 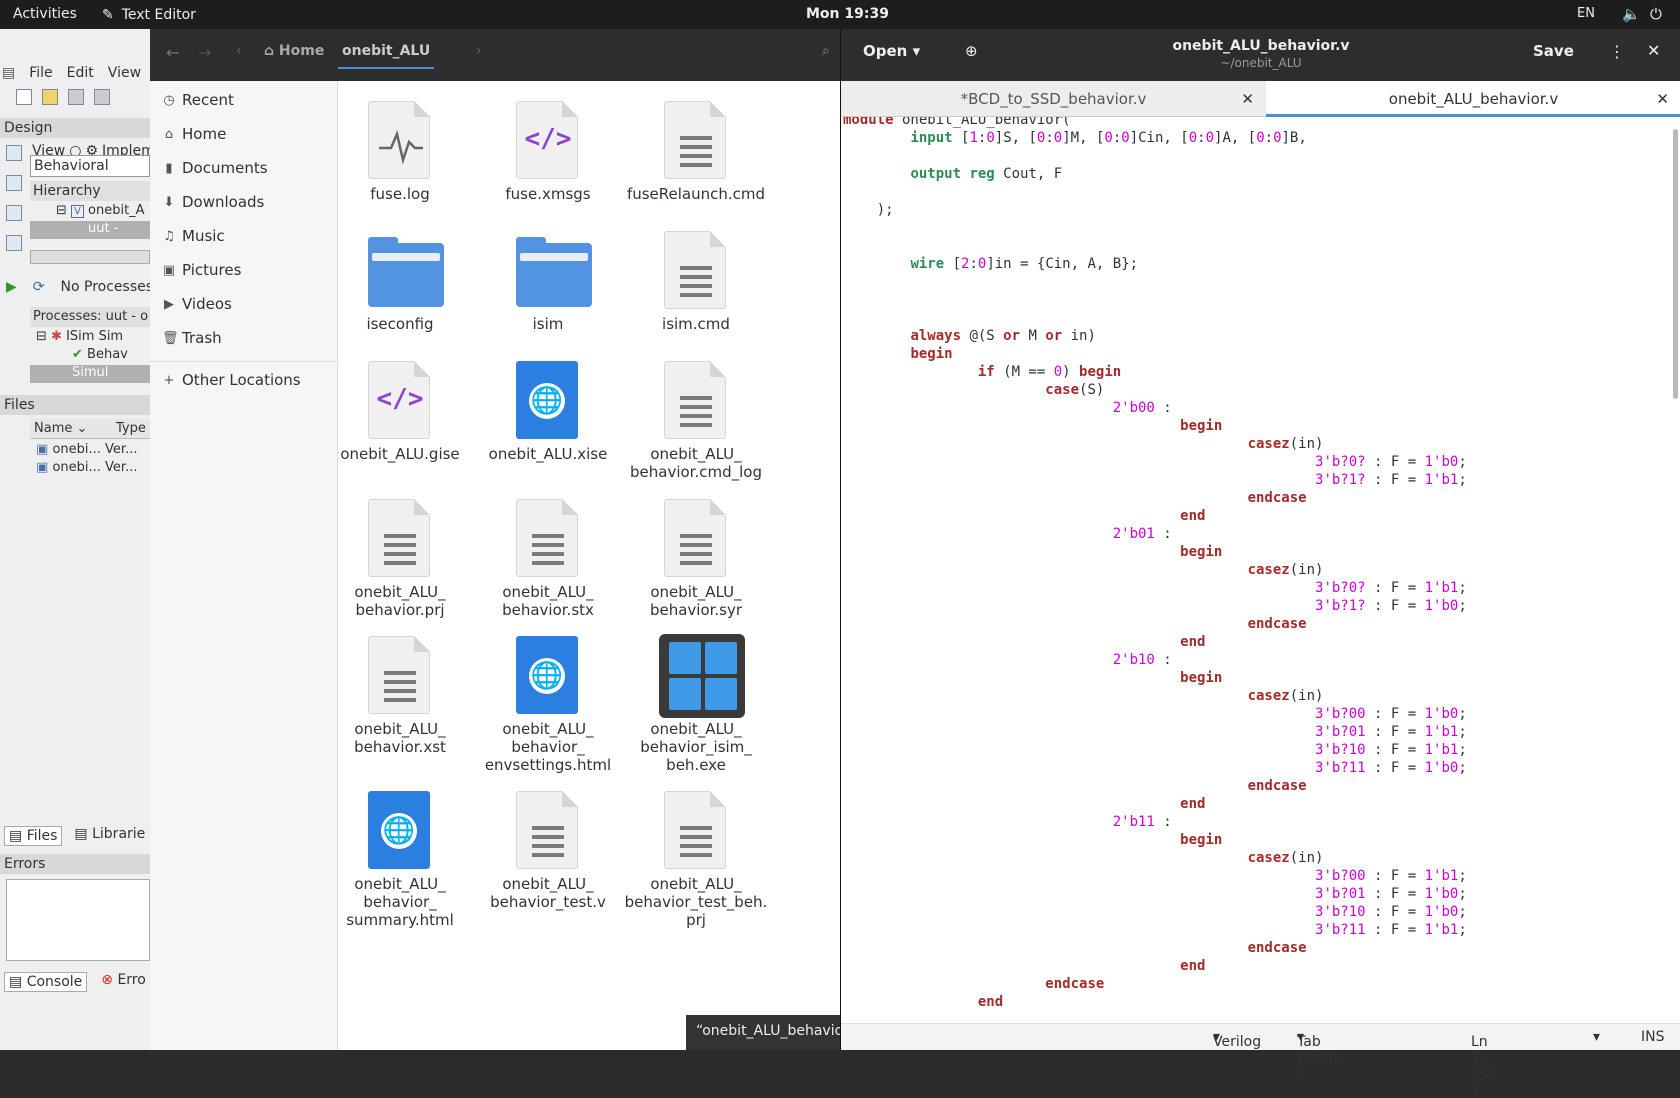 What do you see at coordinates (1586, 13) in the screenshot?
I see `keyboard-layout: EN` at bounding box center [1586, 13].